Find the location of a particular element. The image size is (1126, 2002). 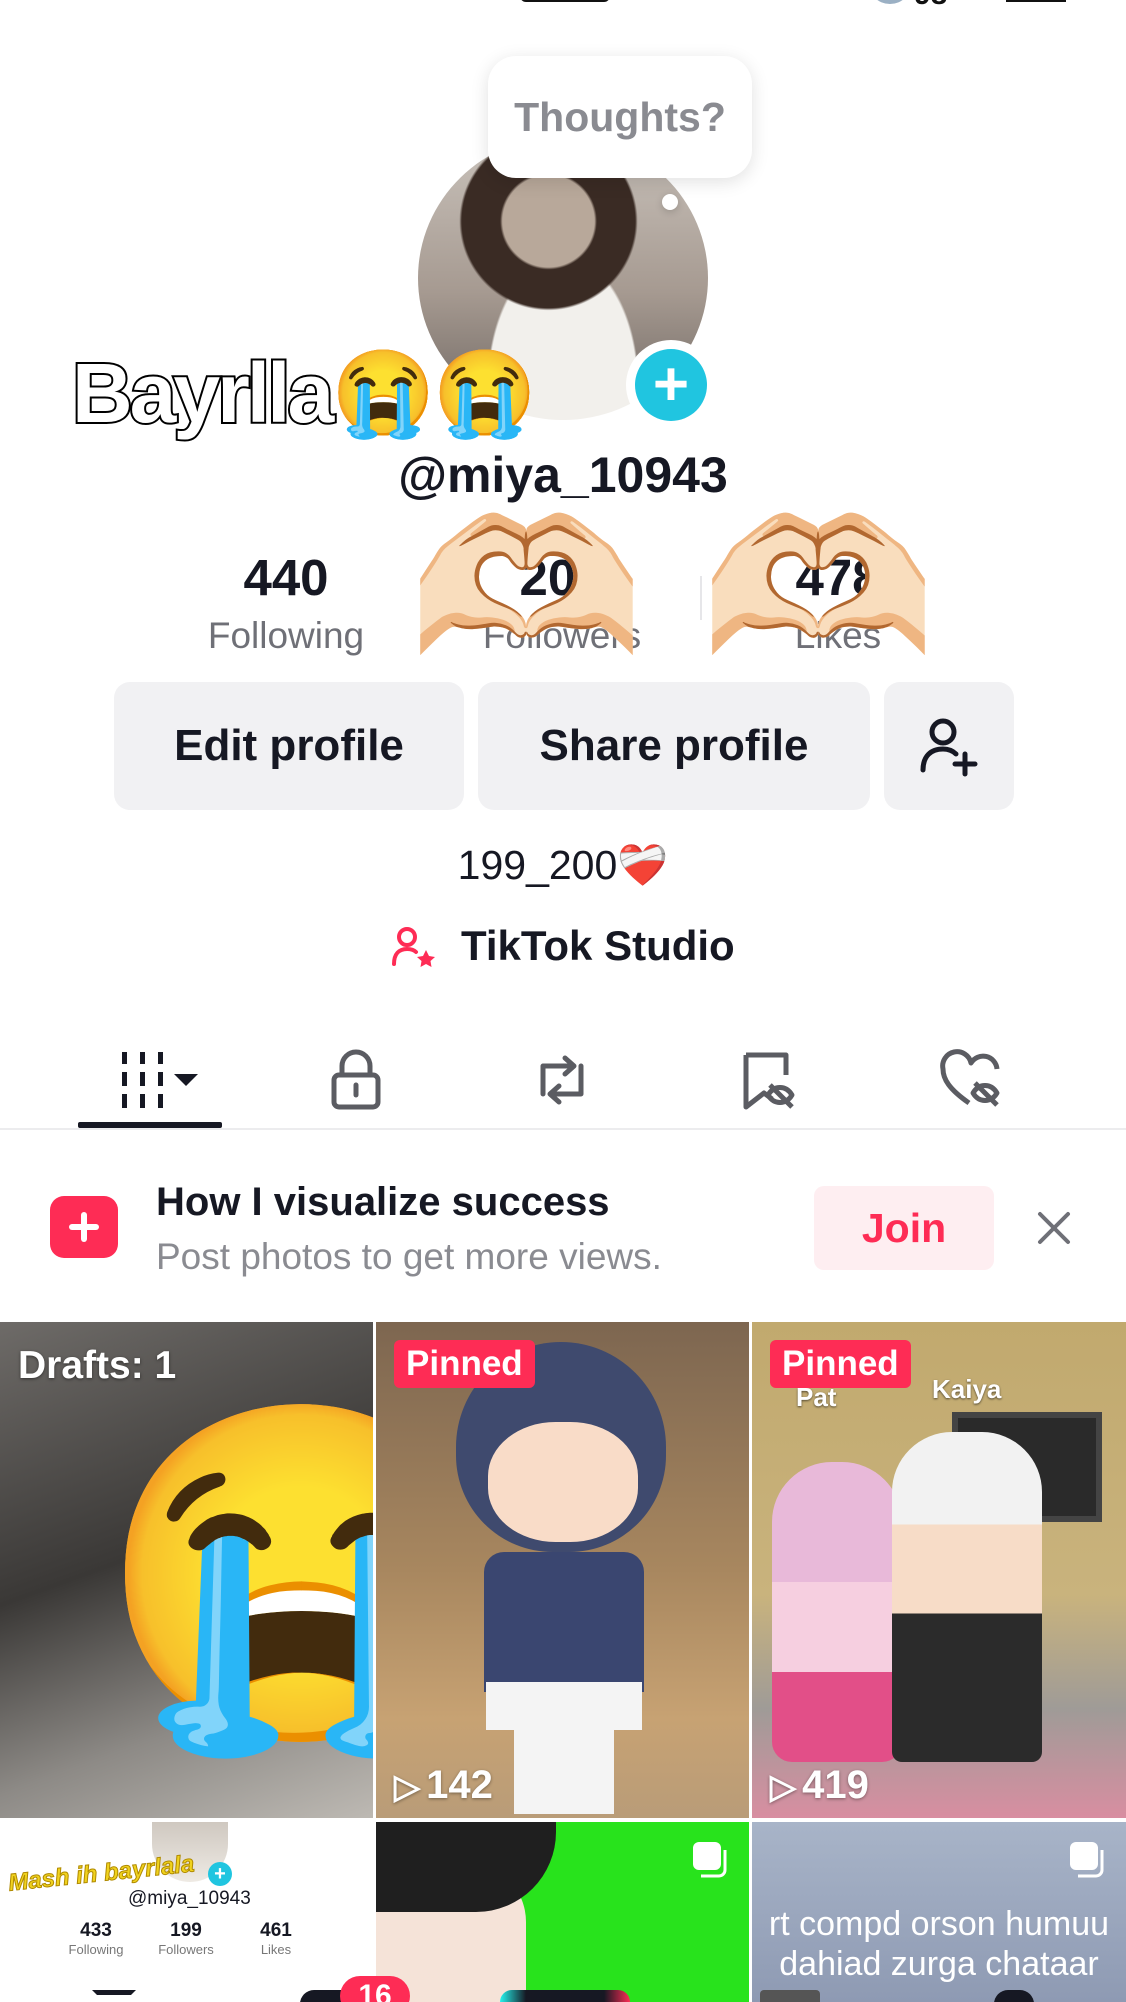

add-user-icon is located at coordinates (949, 747).